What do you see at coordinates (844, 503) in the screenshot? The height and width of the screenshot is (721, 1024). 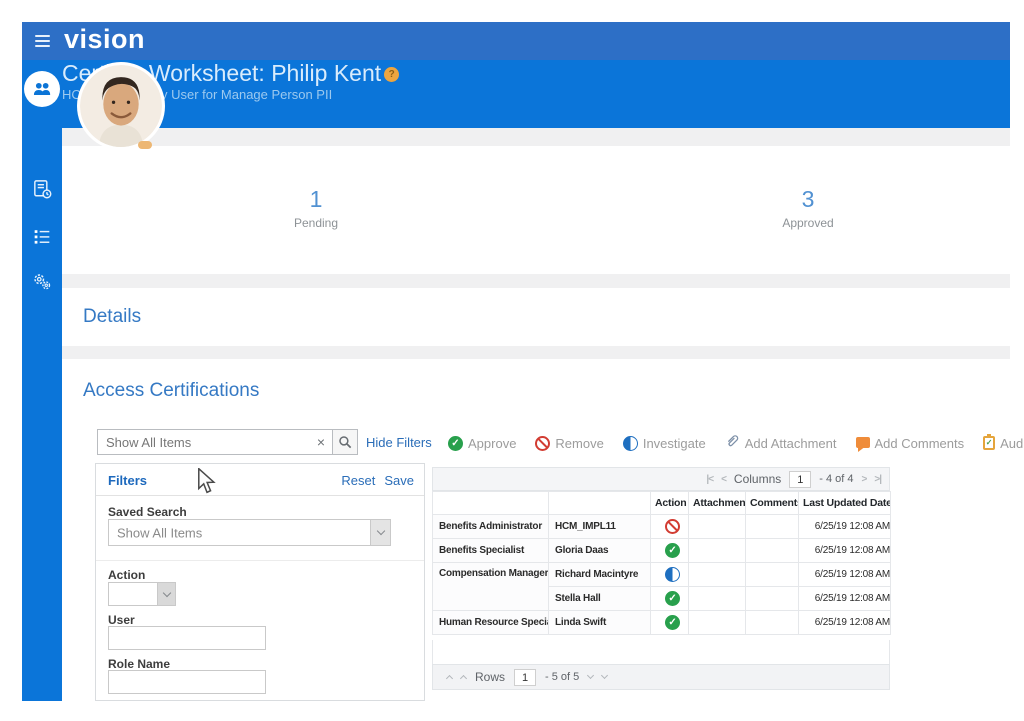 I see `last-updated-column-header: Last Updated Date` at bounding box center [844, 503].